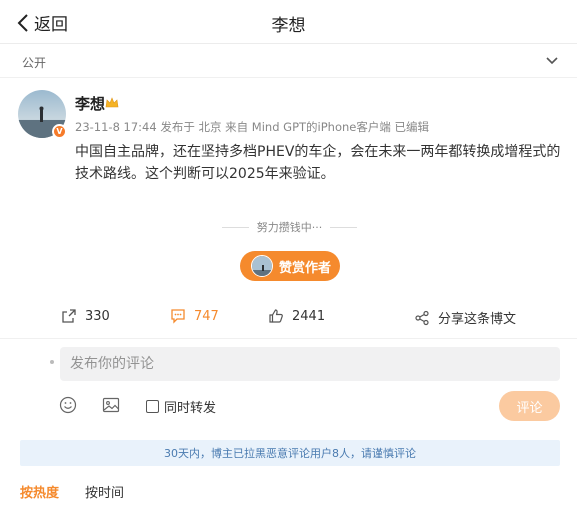  Describe the element at coordinates (111, 405) in the screenshot. I see `image-icon` at that location.